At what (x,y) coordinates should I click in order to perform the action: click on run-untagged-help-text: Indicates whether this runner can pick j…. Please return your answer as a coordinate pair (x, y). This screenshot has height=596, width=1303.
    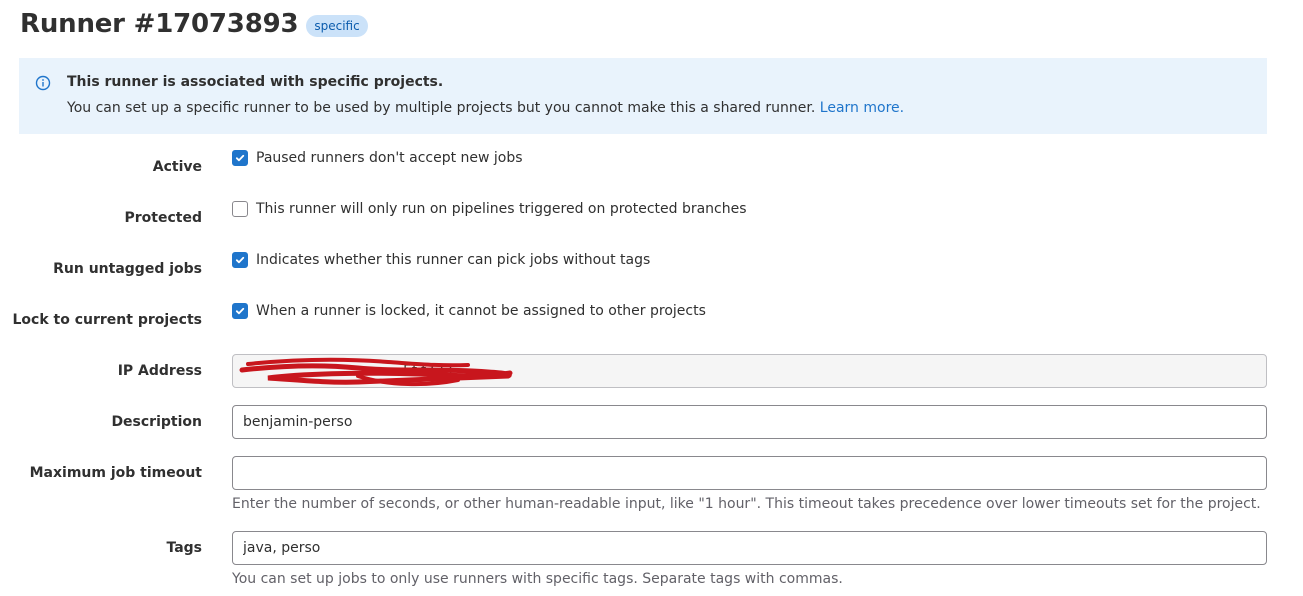
    Looking at the image, I should click on (453, 260).